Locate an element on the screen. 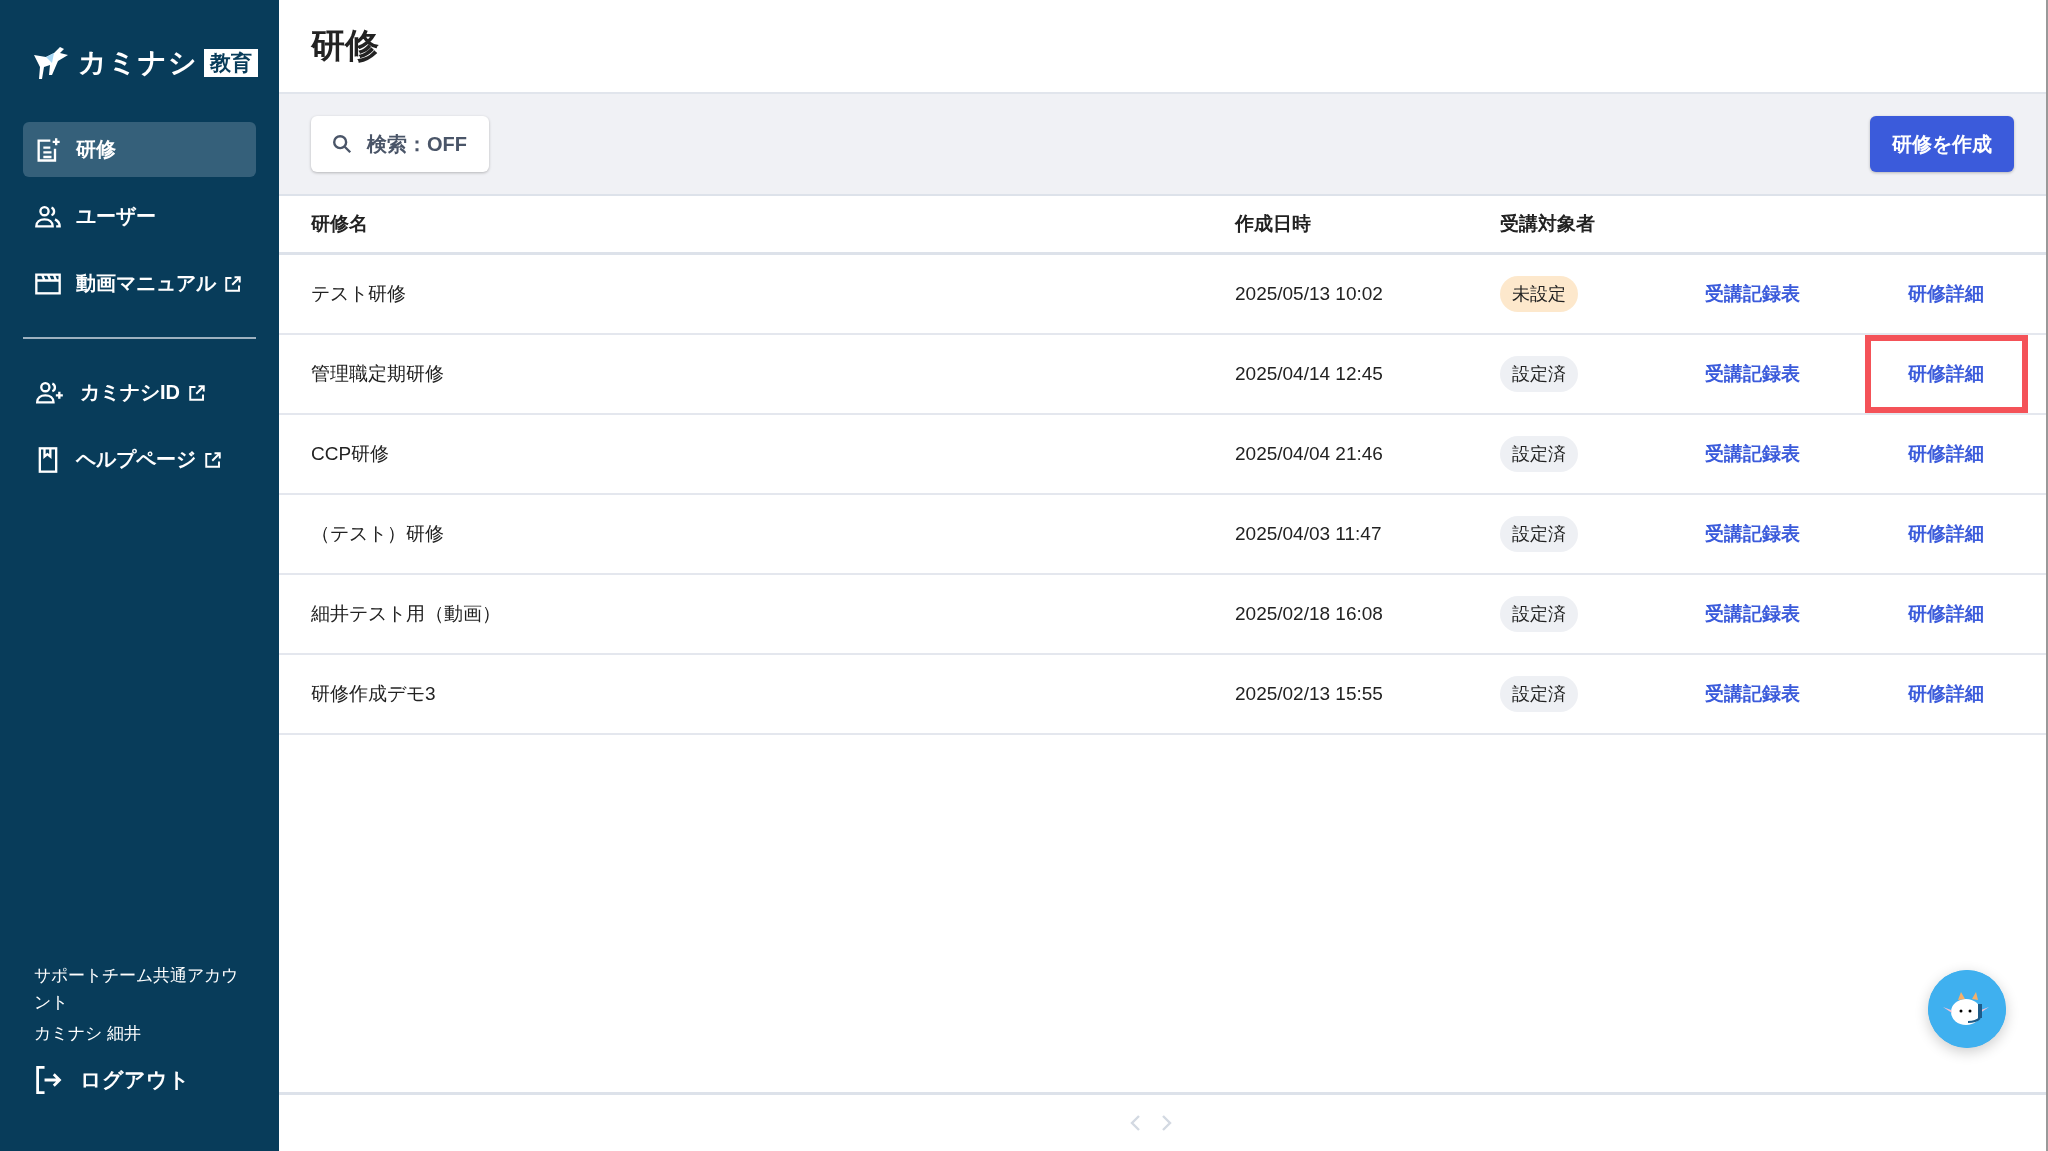 This screenshot has width=2048, height=1151. table-cell: （テスト）研修 is located at coordinates (757, 535).